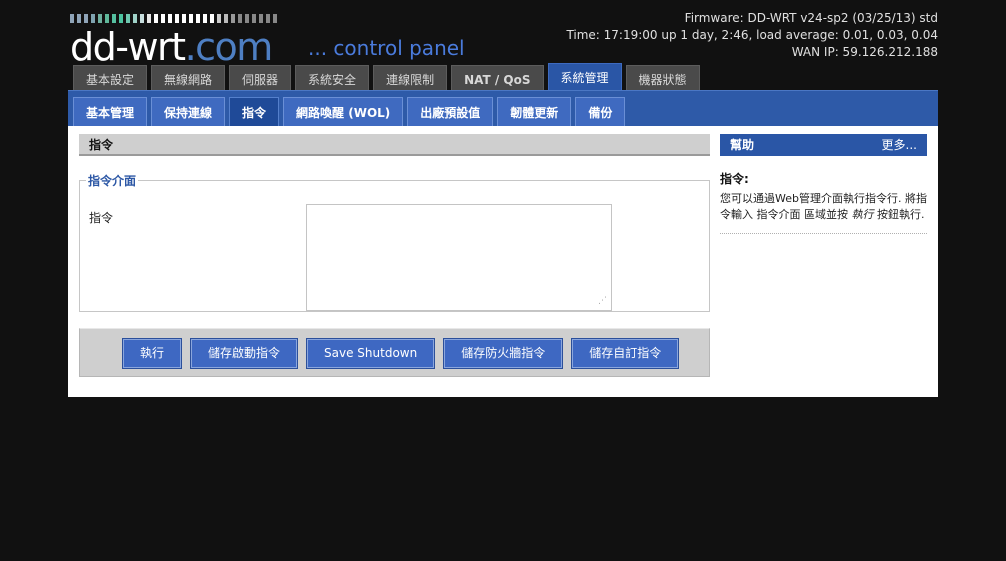 The width and height of the screenshot is (1006, 561). What do you see at coordinates (459, 257) in the screenshot?
I see `command-textarea` at bounding box center [459, 257].